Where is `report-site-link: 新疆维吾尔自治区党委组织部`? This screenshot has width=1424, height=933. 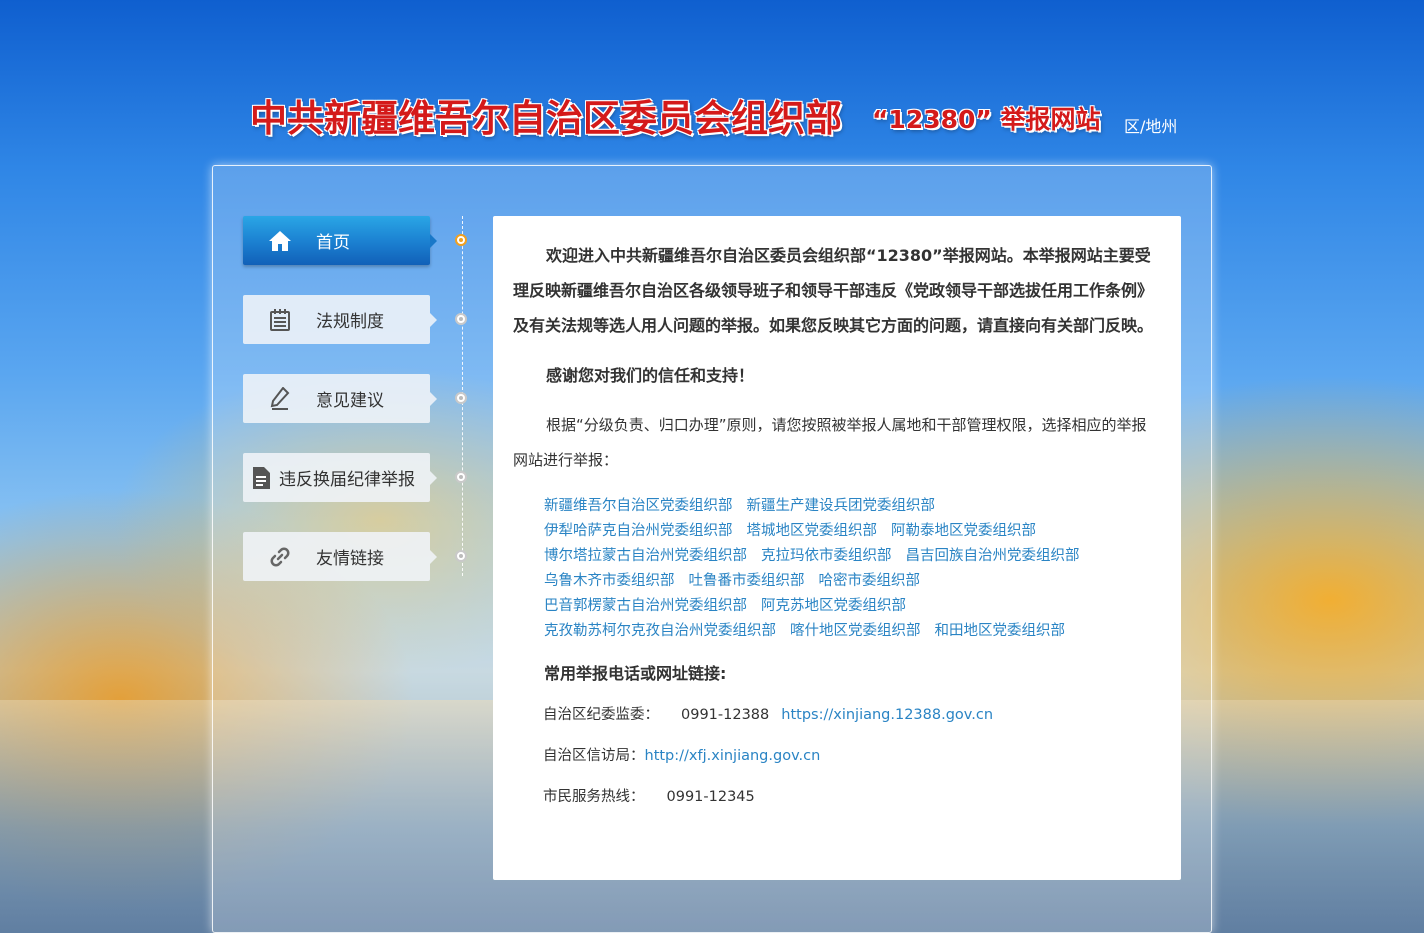 report-site-link: 新疆维吾尔自治区党委组织部 is located at coordinates (638, 506).